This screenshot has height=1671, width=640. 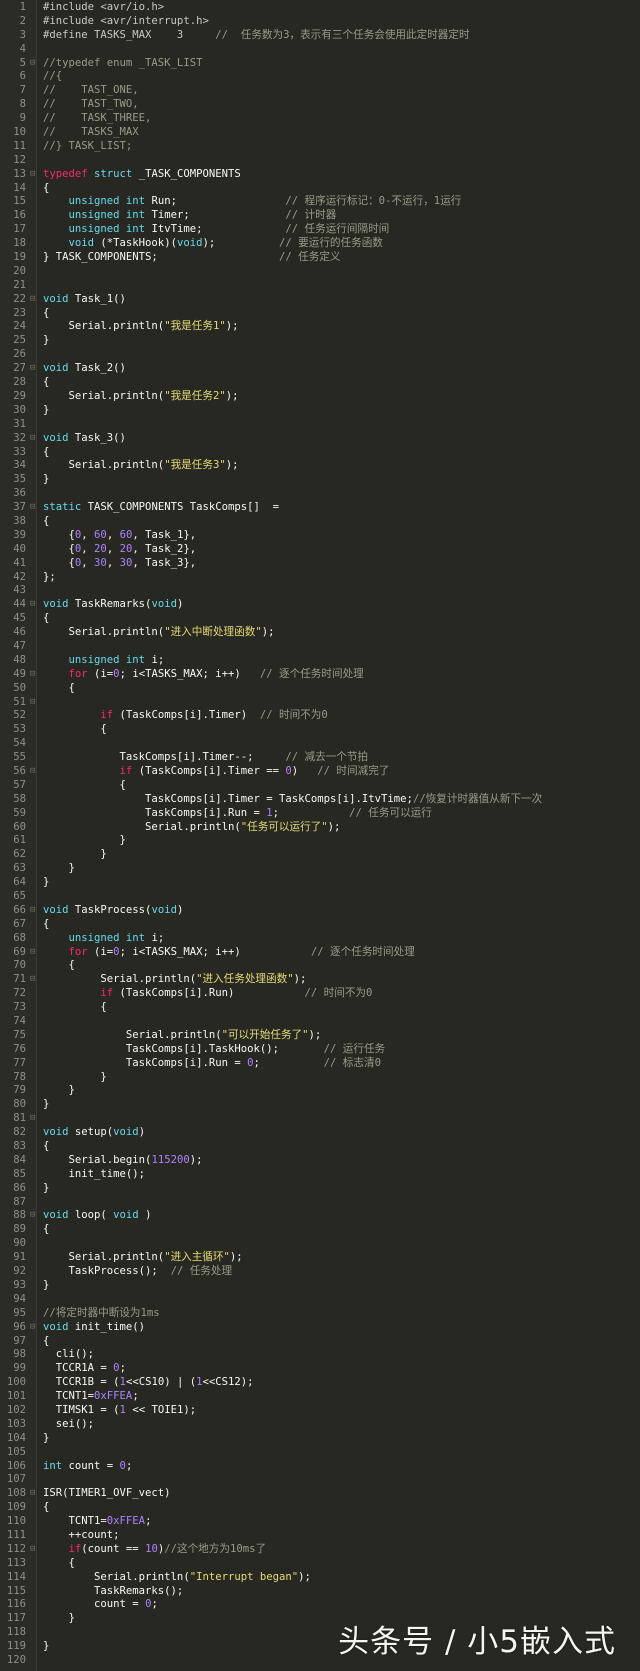 What do you see at coordinates (362, 951) in the screenshot?
I see `code-token: // 逐个任务时间处理` at bounding box center [362, 951].